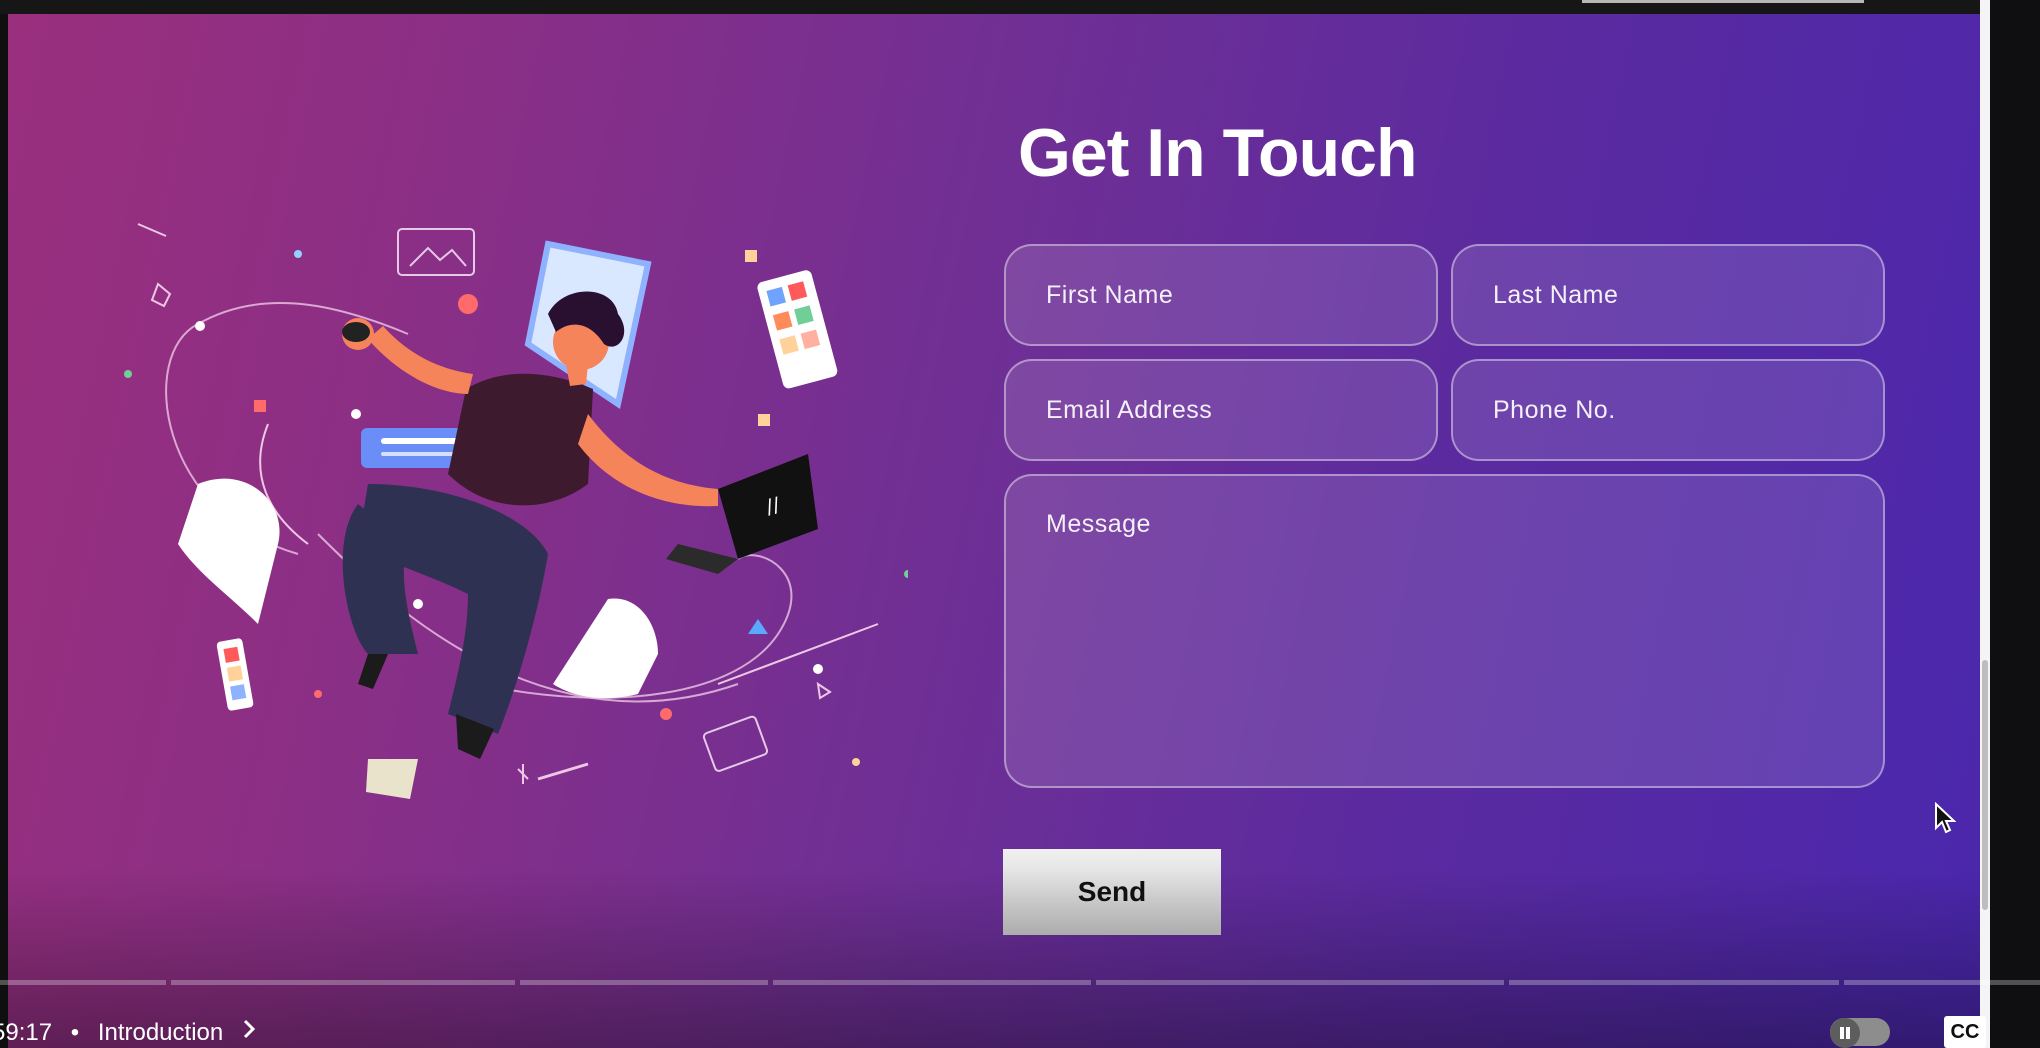  Describe the element at coordinates (1112, 892) in the screenshot. I see `send-button: Send` at that location.